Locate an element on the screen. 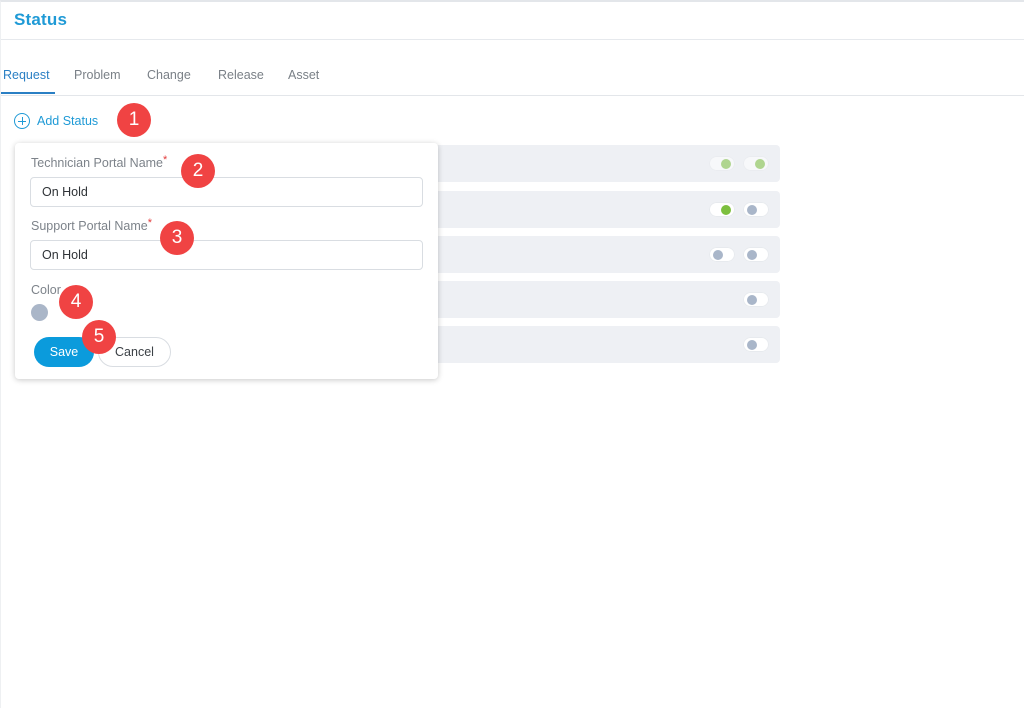 Image resolution: width=1024 pixels, height=708 pixels. color-picker-swatch is located at coordinates (39, 312).